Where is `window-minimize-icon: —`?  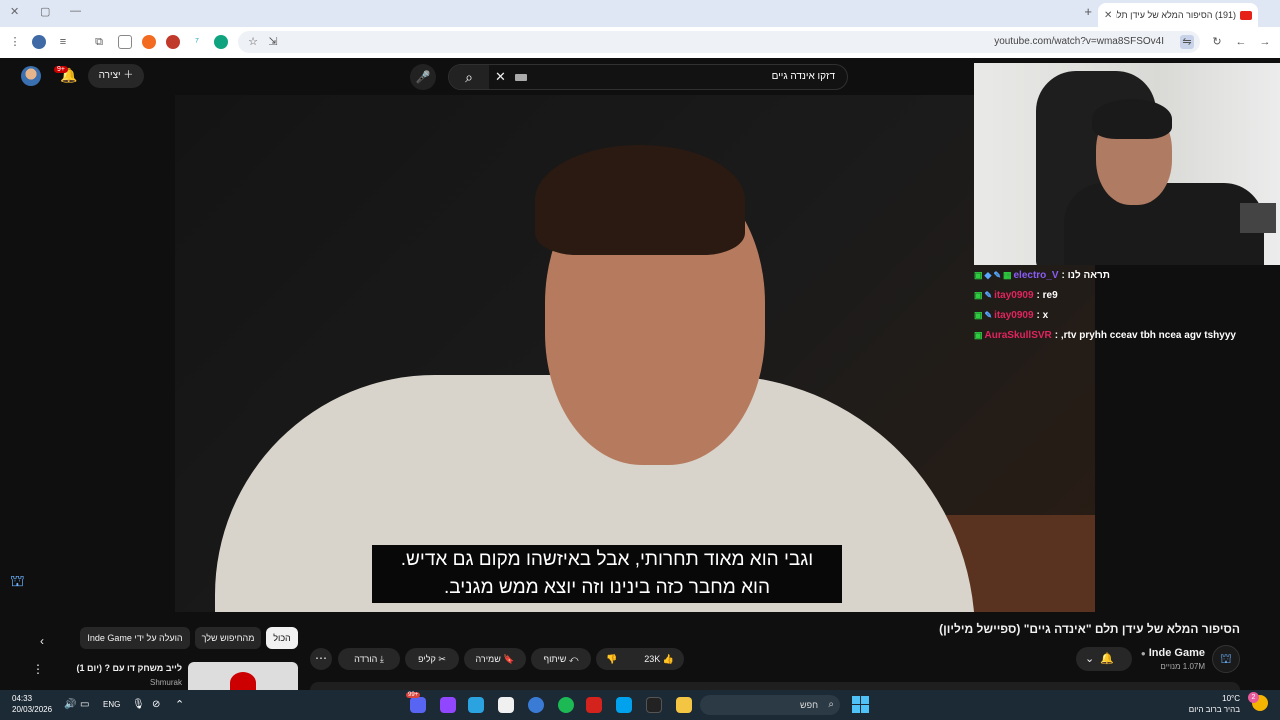
window-minimize-icon: — is located at coordinates (75, 11).